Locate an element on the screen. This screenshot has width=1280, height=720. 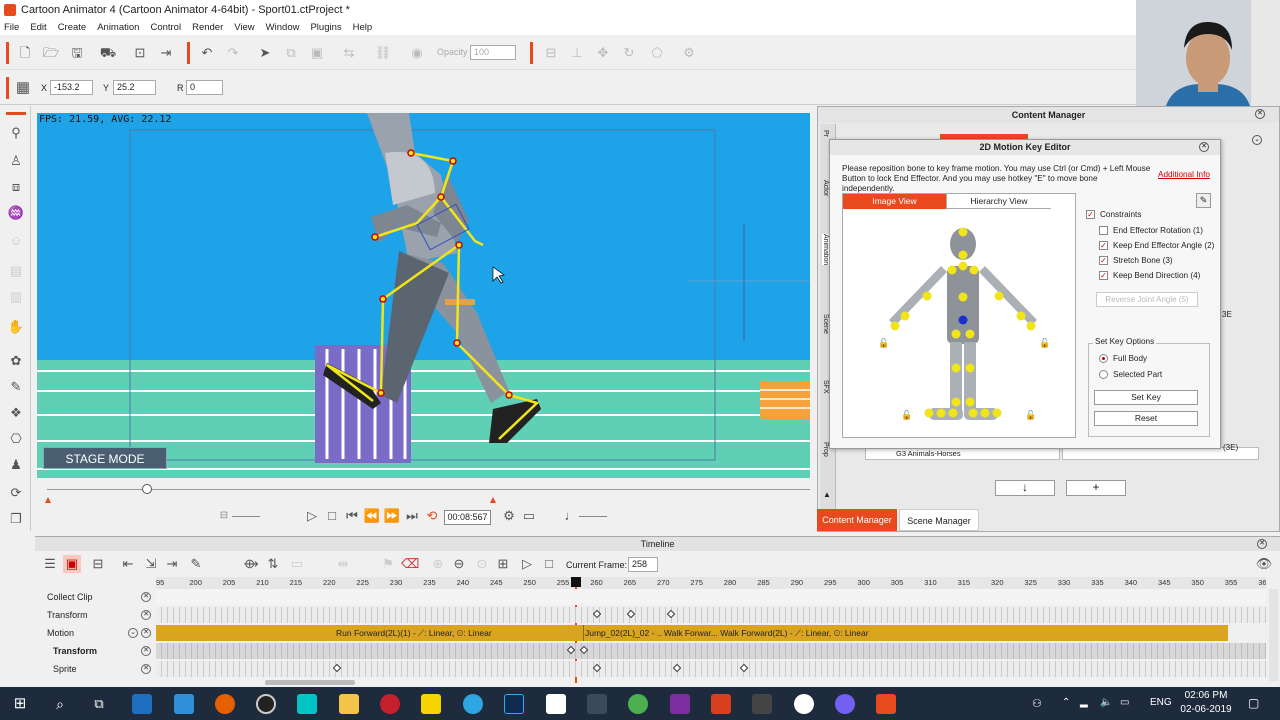
photoshop-icon is located at coordinates (514, 704).